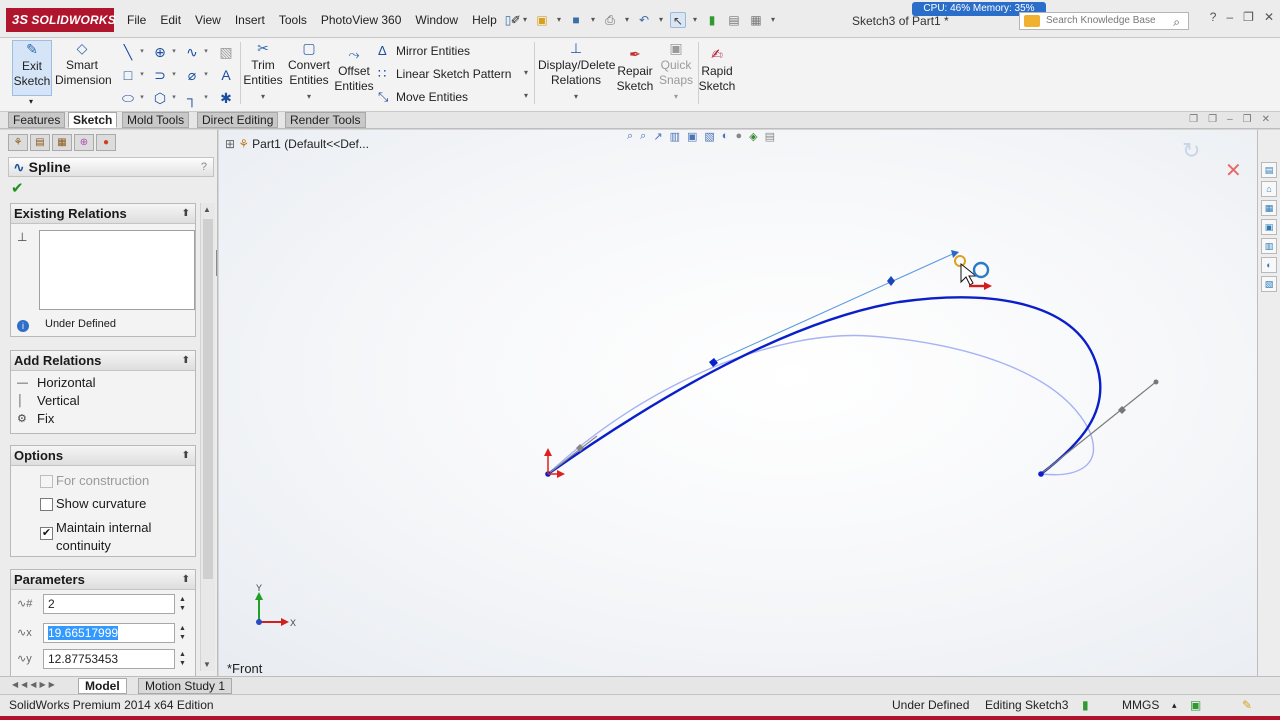 The height and width of the screenshot is (720, 1280). I want to click on tab-direct-editing: Direct Editing, so click(238, 120).